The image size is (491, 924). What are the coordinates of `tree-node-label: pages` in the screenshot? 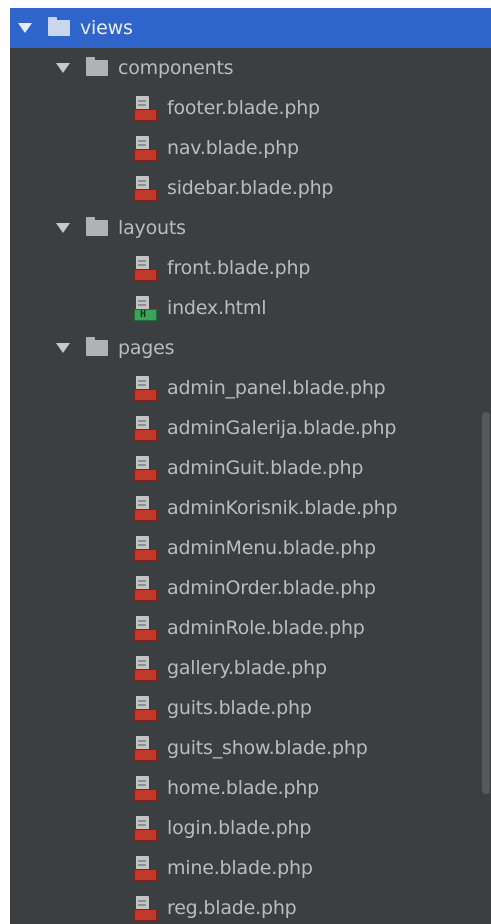 It's located at (146, 348).